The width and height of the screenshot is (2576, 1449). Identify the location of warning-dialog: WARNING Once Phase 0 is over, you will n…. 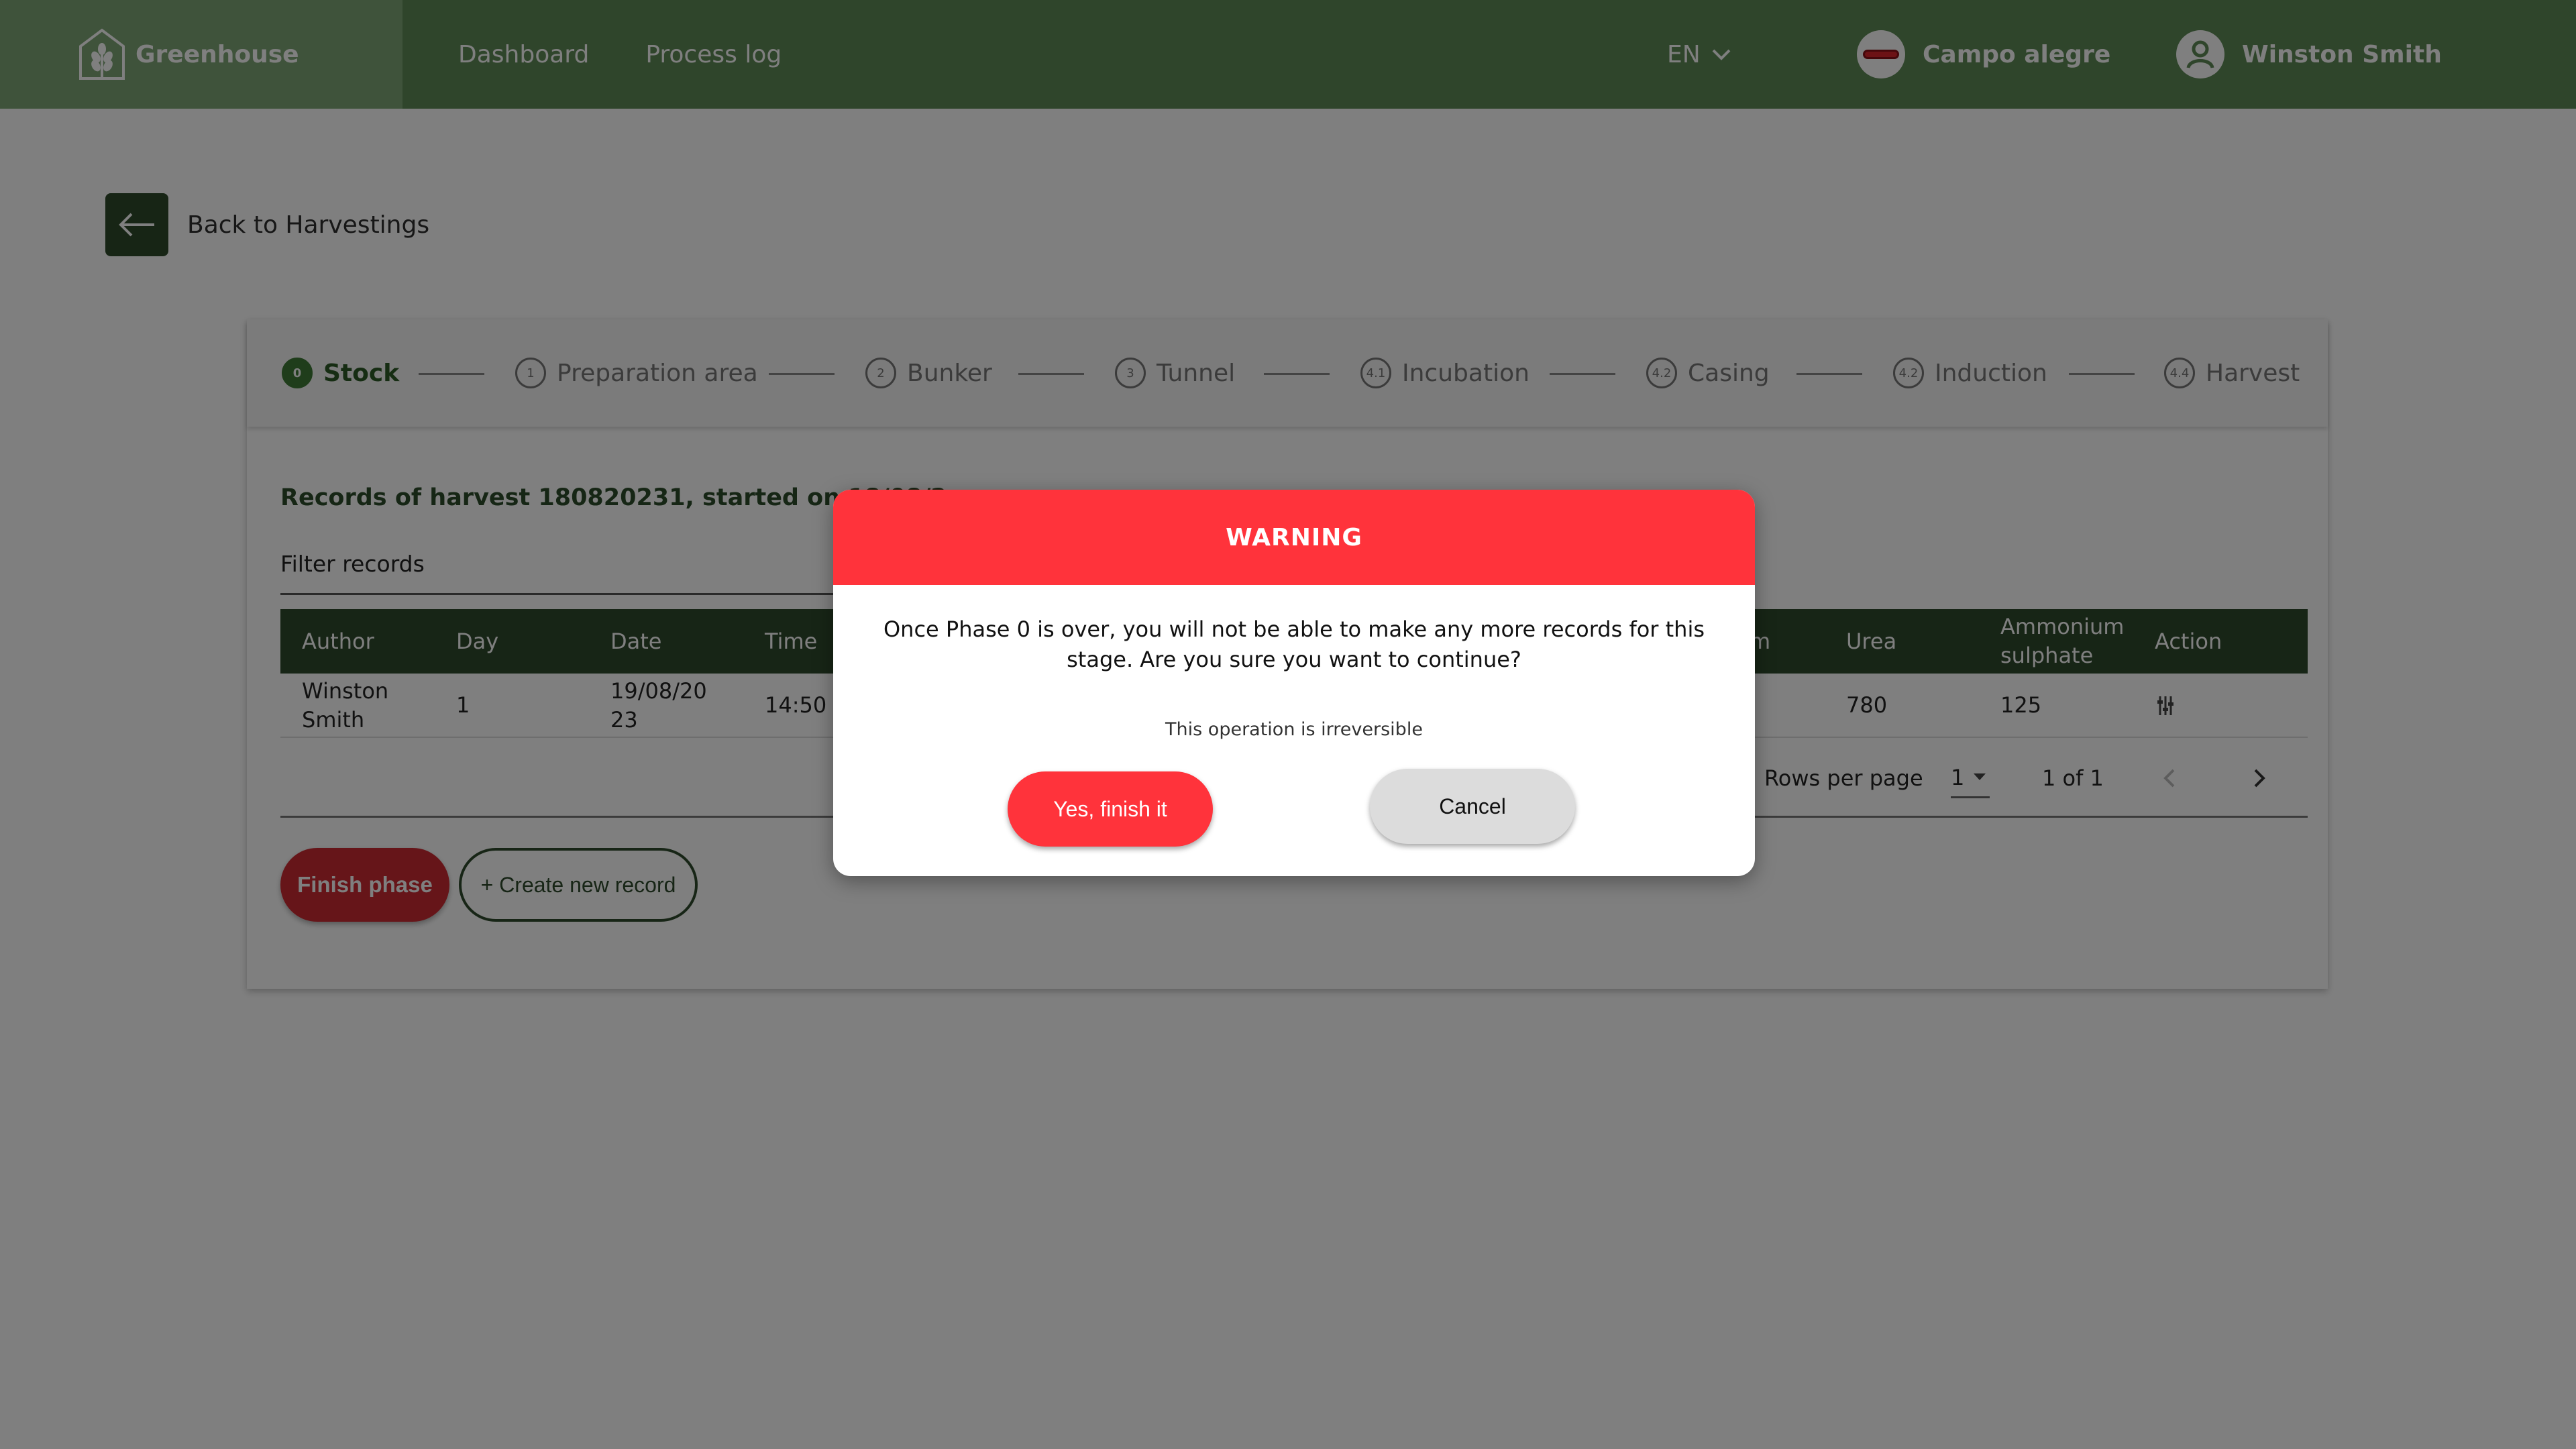
(1294, 683).